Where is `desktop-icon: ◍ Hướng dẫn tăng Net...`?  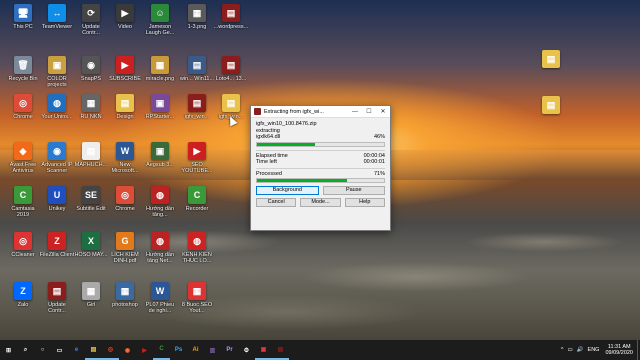
desktop-icon: ◍ Hướng dẫn tăng Net... is located at coordinates (160, 252).